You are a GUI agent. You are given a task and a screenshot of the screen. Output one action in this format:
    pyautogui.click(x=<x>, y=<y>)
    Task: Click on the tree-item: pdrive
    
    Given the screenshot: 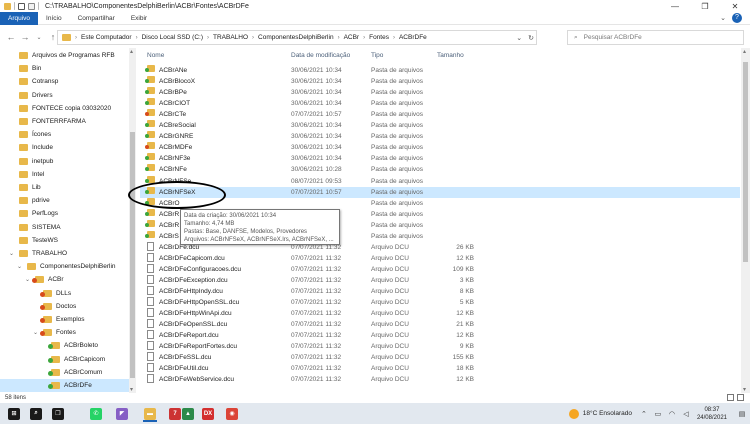 What is the action you would take?
    pyautogui.click(x=64, y=200)
    